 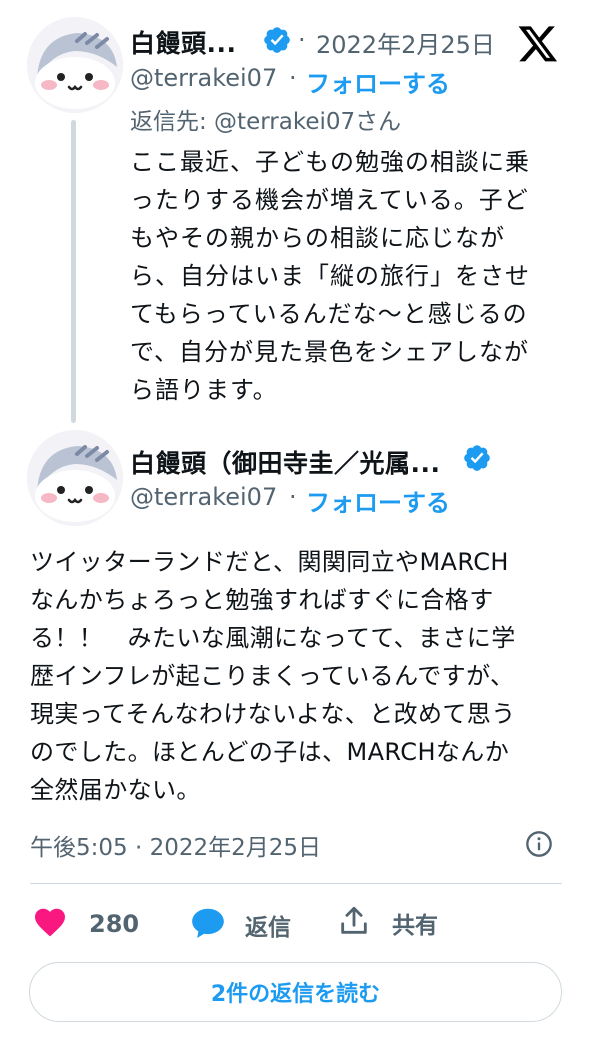 I want to click on tweet-text-line: で、自分が見た景色をシェアしなが, so click(x=330, y=352).